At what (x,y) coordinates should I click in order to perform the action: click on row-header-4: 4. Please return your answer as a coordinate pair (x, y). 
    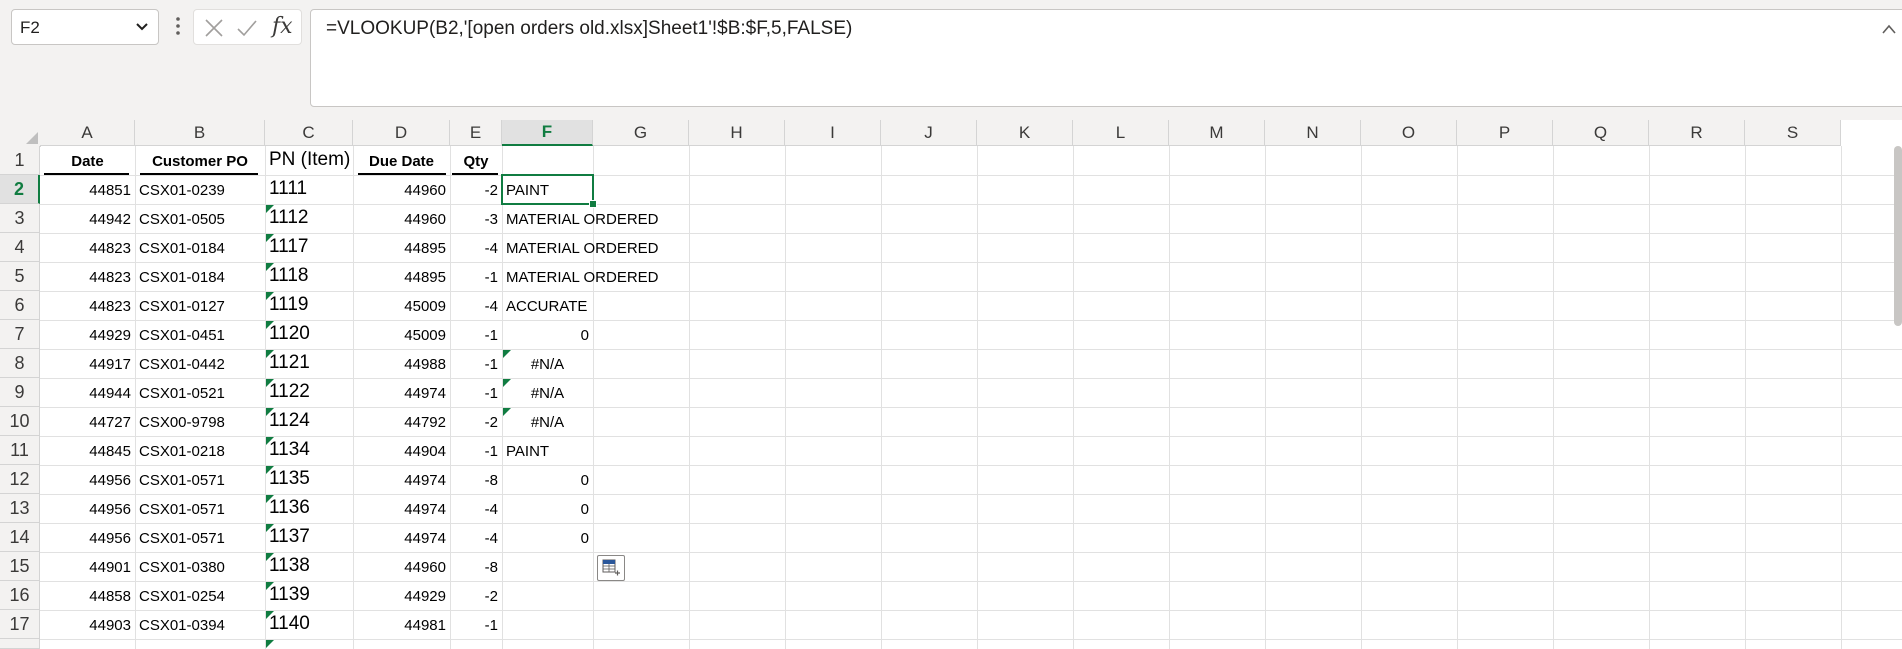
    Looking at the image, I should click on (20, 247).